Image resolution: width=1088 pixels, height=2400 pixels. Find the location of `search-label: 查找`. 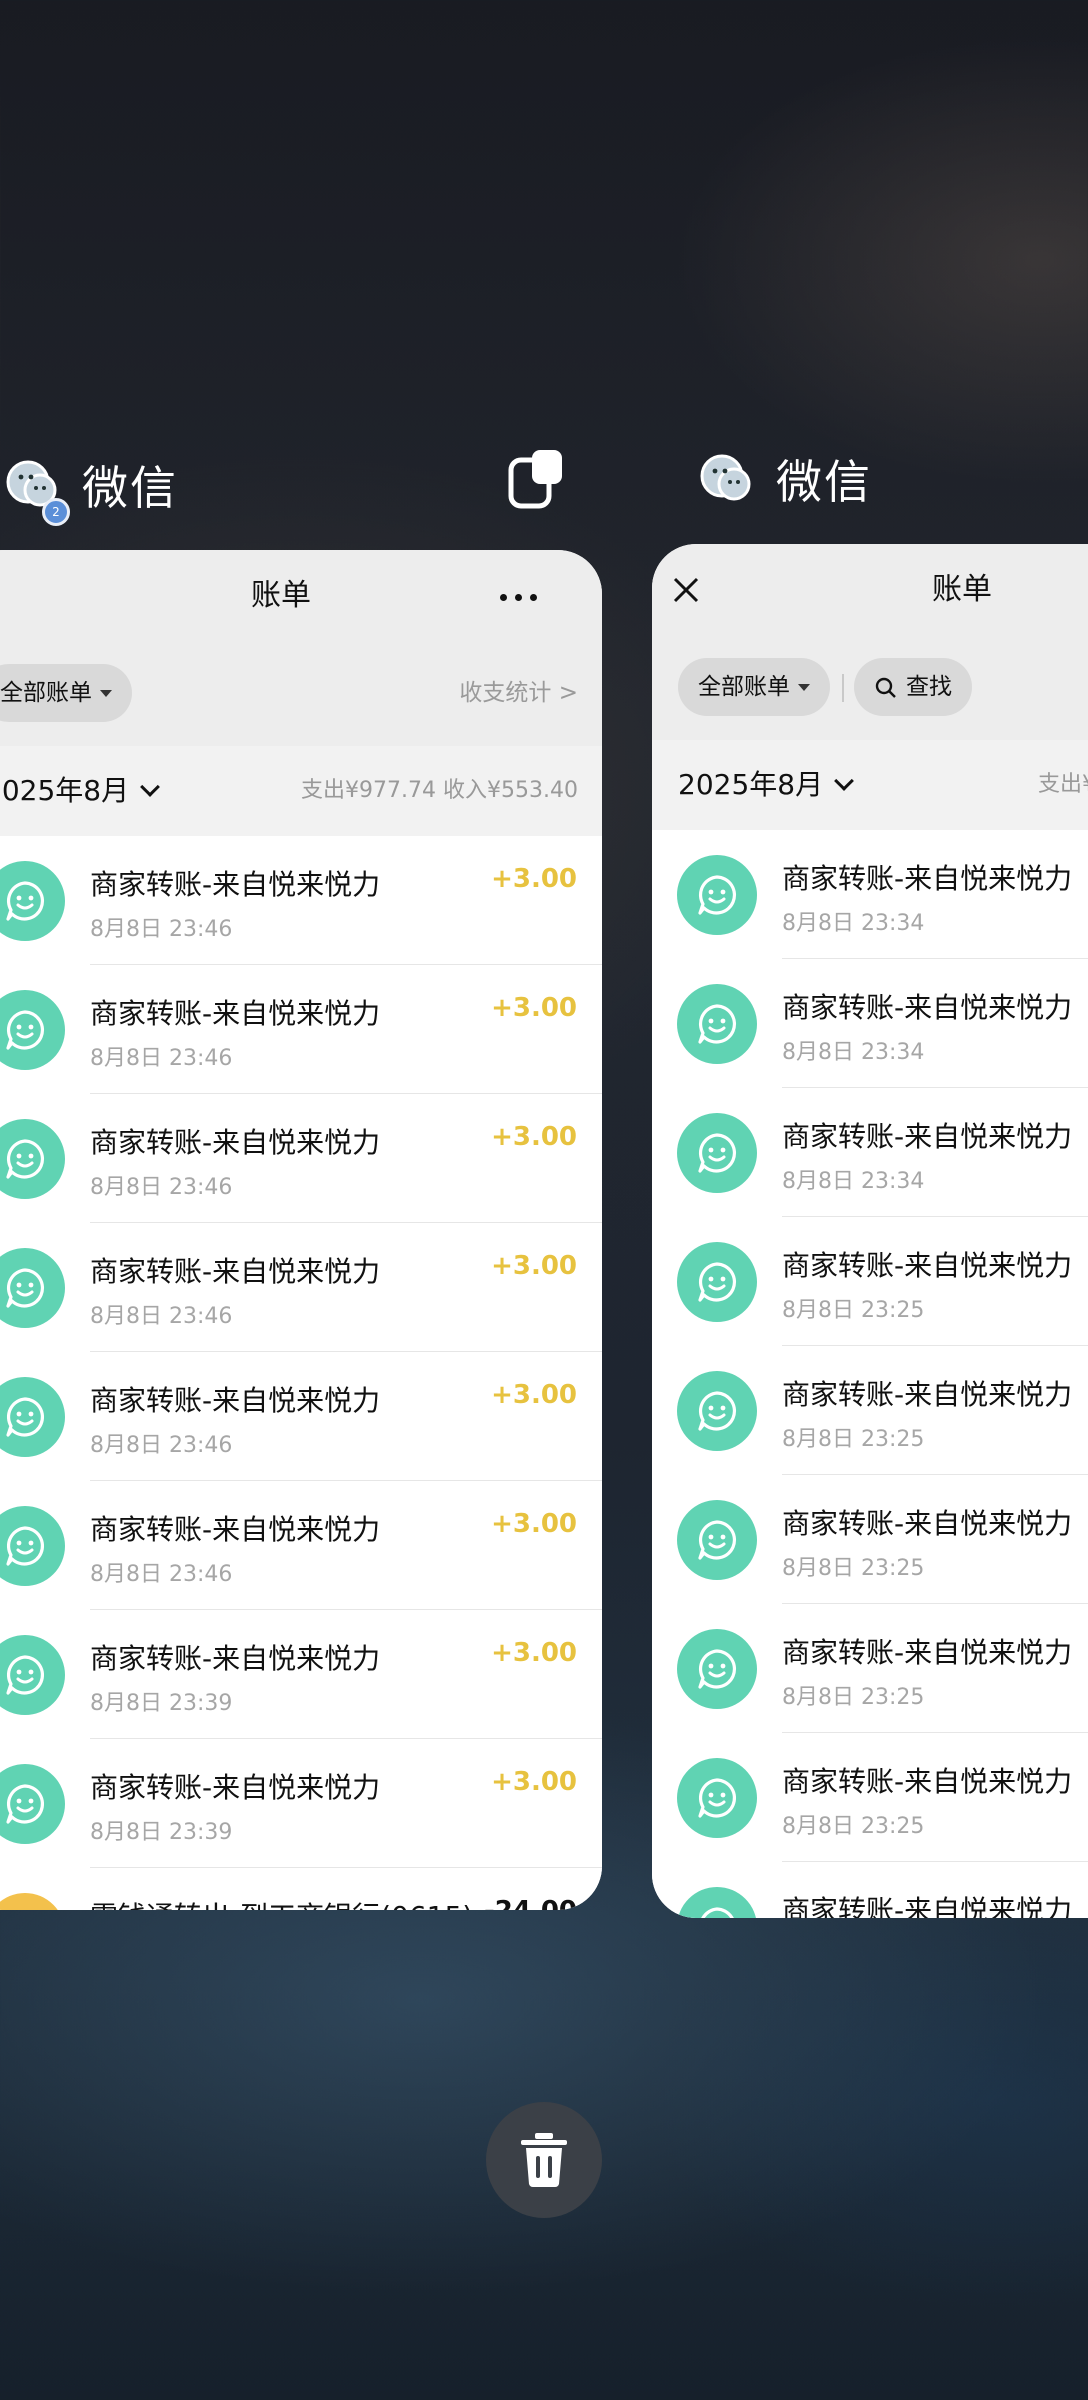

search-label: 查找 is located at coordinates (929, 687).